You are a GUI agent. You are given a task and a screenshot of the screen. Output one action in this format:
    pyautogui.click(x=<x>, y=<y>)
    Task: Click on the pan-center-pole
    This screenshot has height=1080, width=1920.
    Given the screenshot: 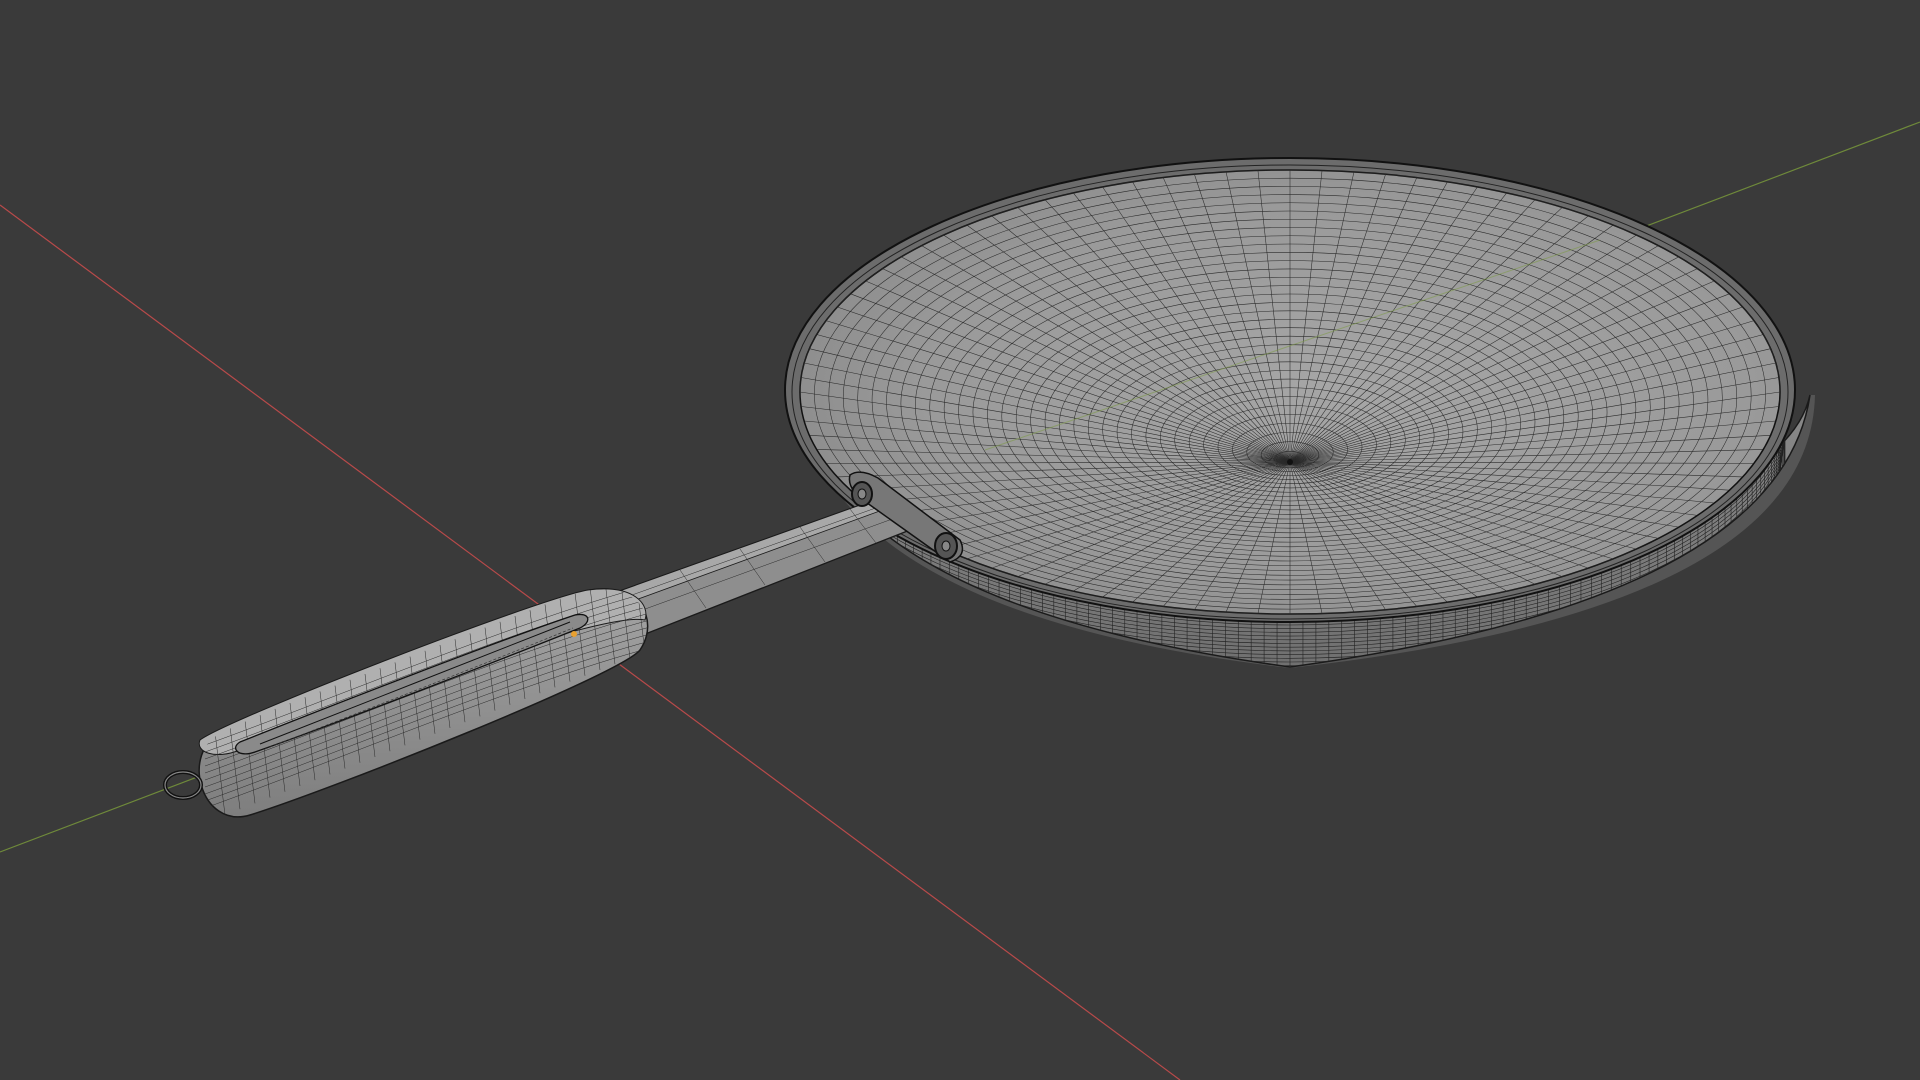 What is the action you would take?
    pyautogui.click(x=1290, y=462)
    